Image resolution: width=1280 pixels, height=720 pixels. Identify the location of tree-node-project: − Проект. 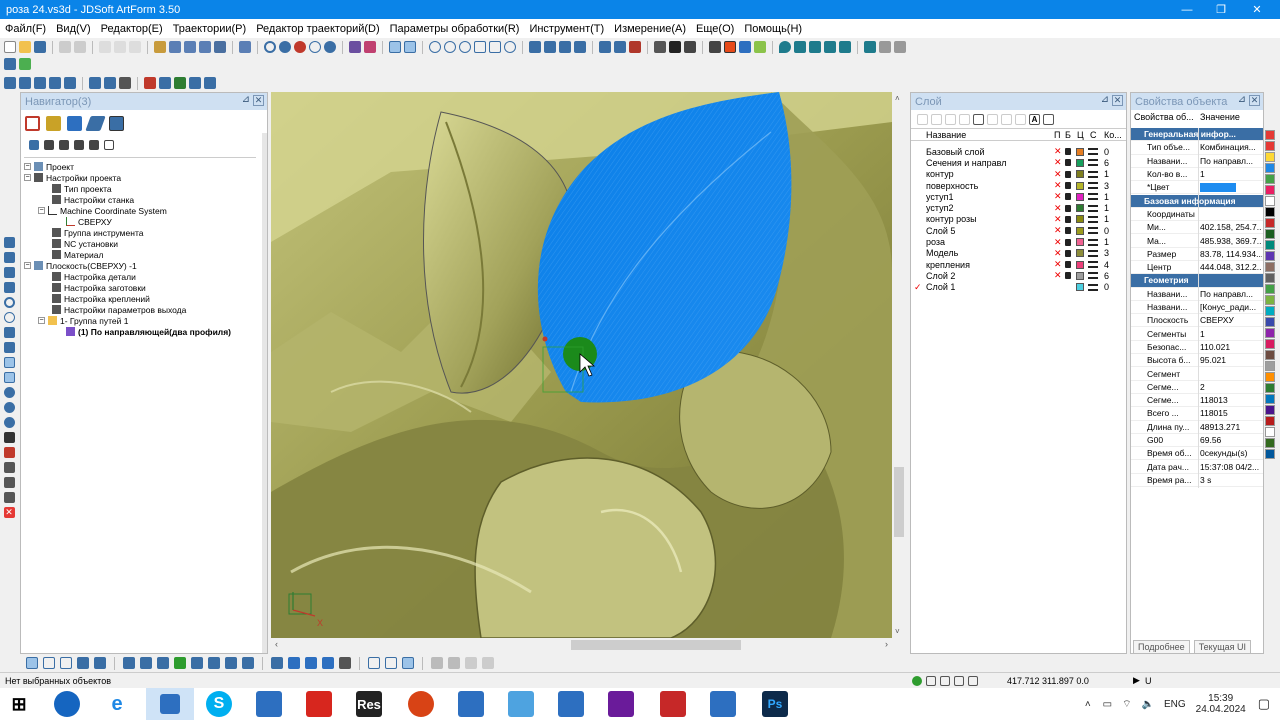
(49, 166).